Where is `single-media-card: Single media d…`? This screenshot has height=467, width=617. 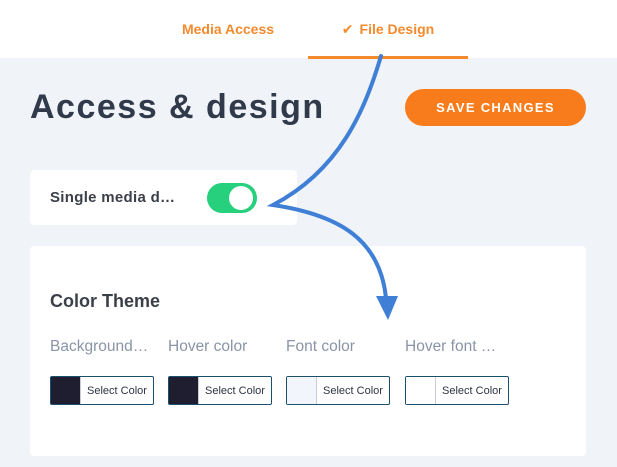 single-media-card: Single media d… is located at coordinates (163, 197).